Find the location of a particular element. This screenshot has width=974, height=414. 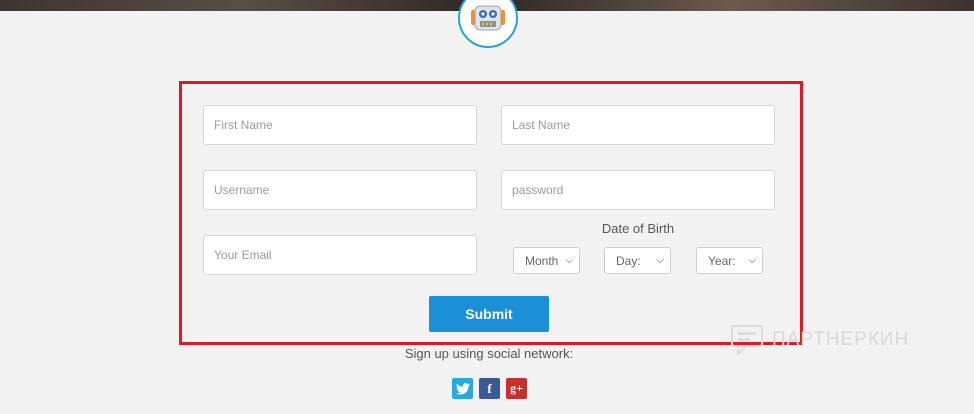

facebook-glyph: f is located at coordinates (489, 388).